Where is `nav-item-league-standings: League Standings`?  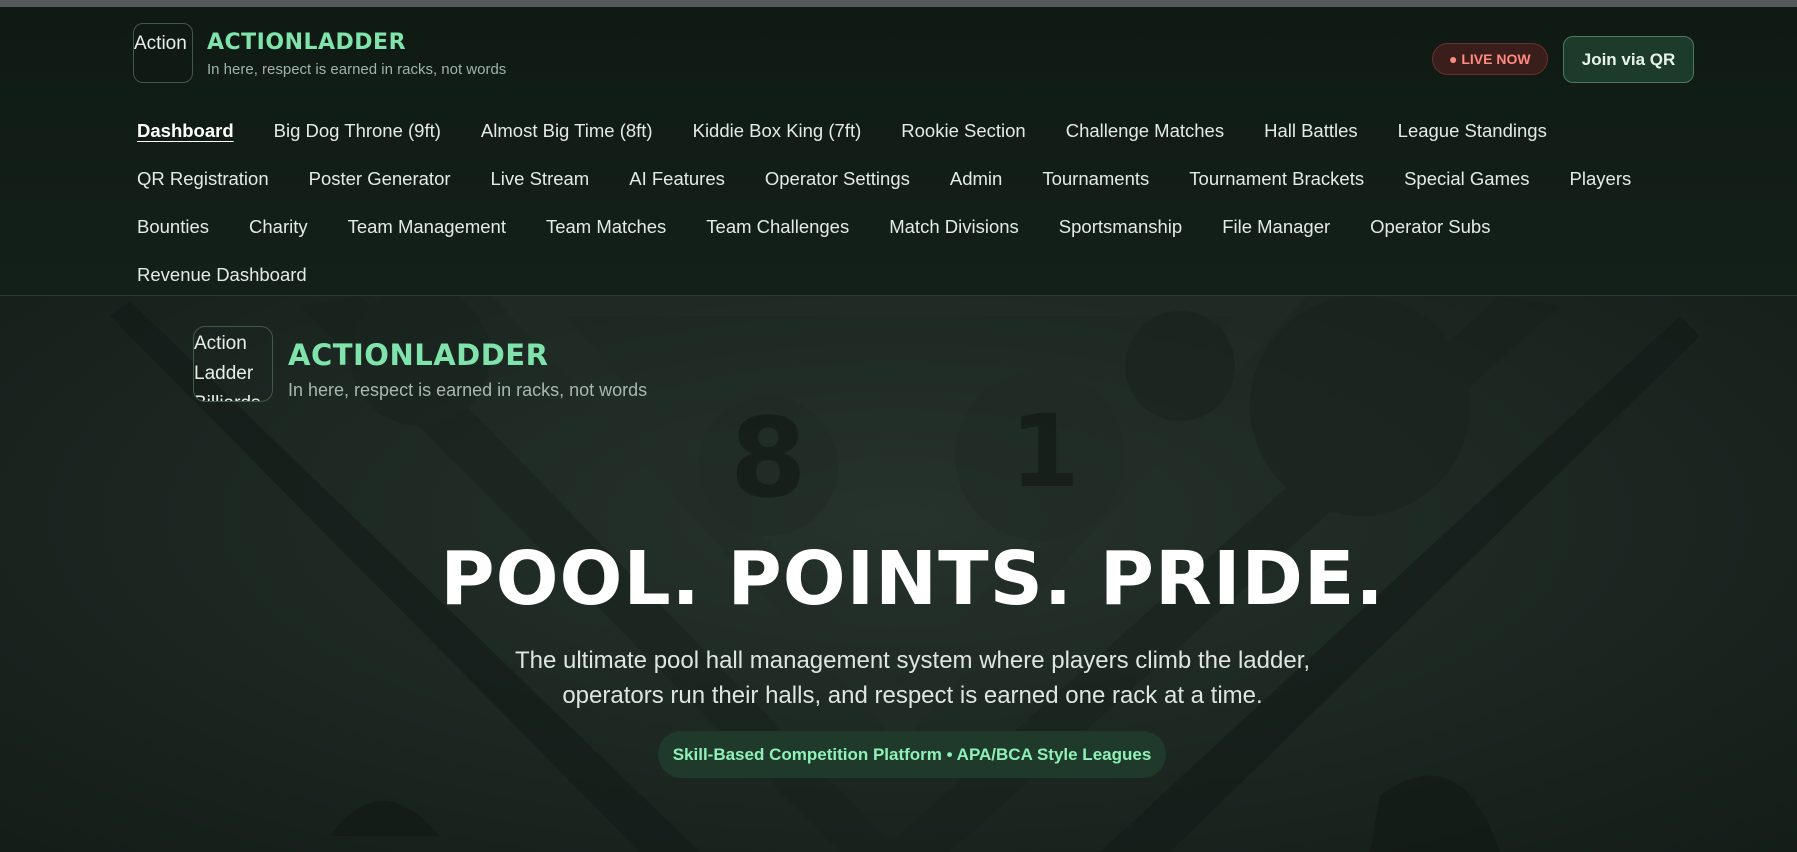
nav-item-league-standings: League Standings is located at coordinates (1472, 131).